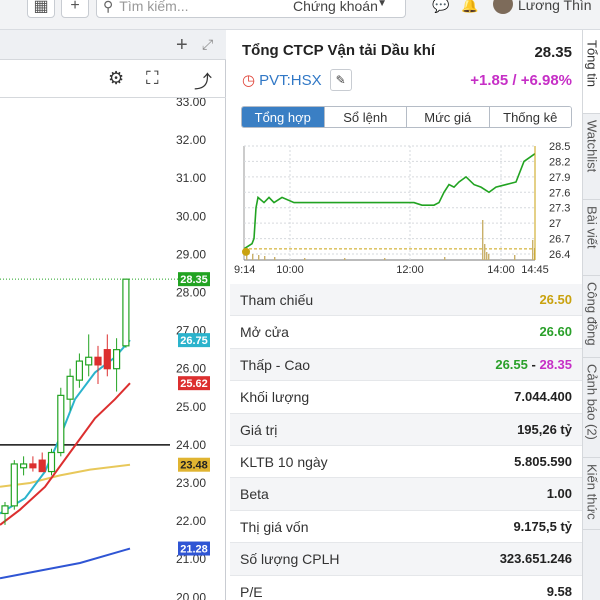  What do you see at coordinates (559, 591) in the screenshot?
I see `stat-value: 9.58` at bounding box center [559, 591].